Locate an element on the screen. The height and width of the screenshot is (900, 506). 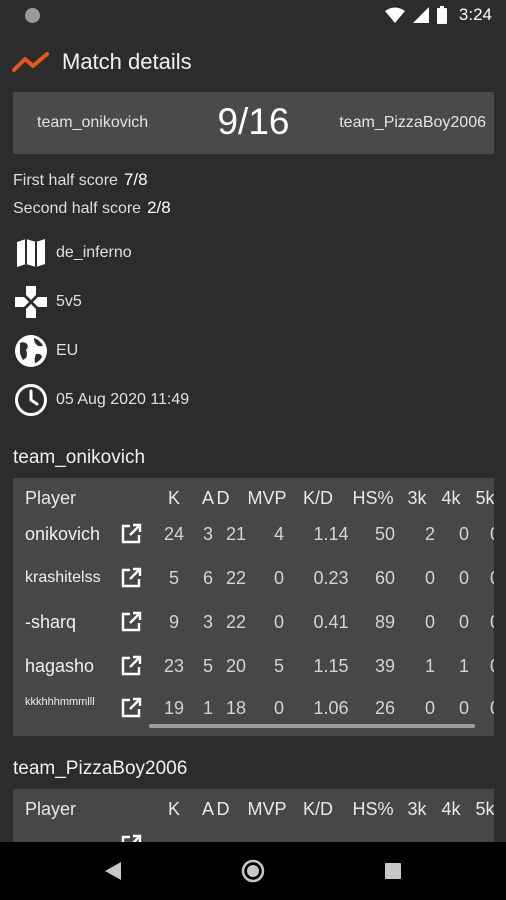
team-section-title: team_PizzaBoy2006 is located at coordinates (100, 768).